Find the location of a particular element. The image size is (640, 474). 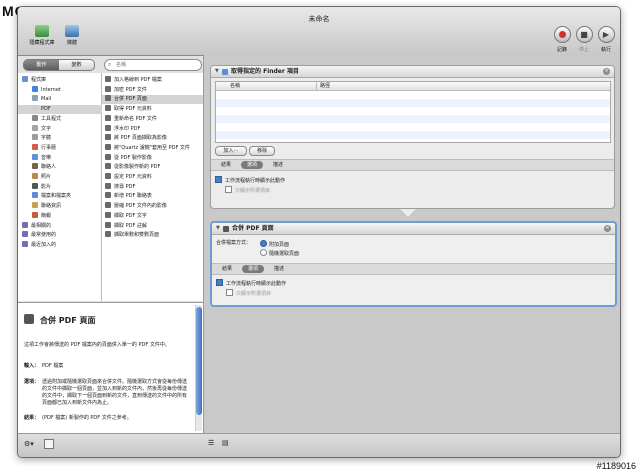

column-header-path: 路徑 is located at coordinates (323, 86).